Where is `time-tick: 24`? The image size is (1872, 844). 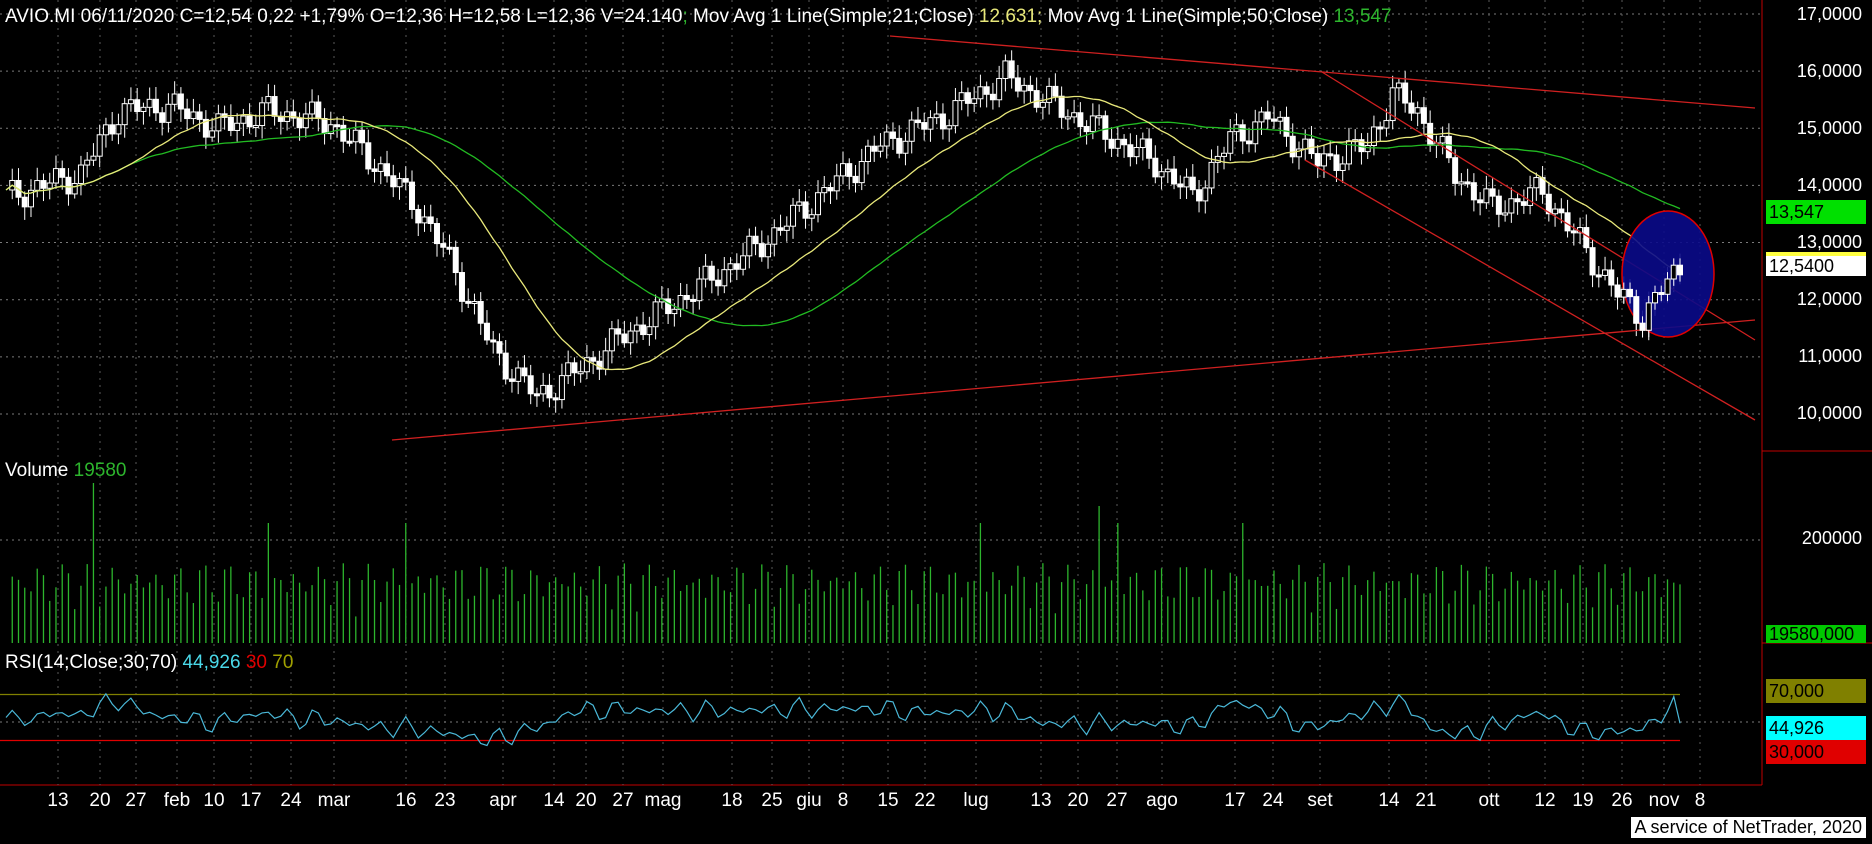 time-tick: 24 is located at coordinates (291, 800).